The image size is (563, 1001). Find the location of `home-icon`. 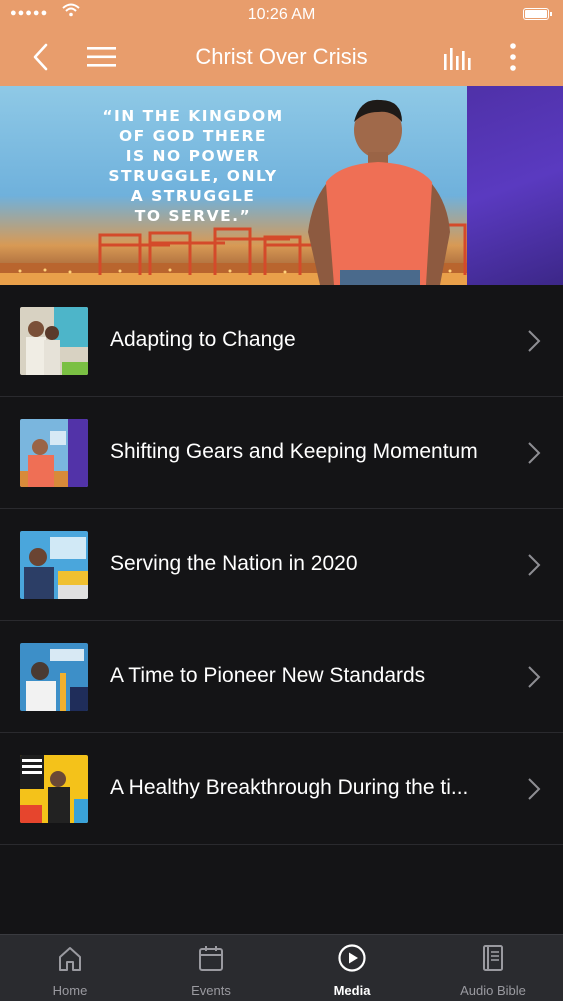

home-icon is located at coordinates (70, 960).